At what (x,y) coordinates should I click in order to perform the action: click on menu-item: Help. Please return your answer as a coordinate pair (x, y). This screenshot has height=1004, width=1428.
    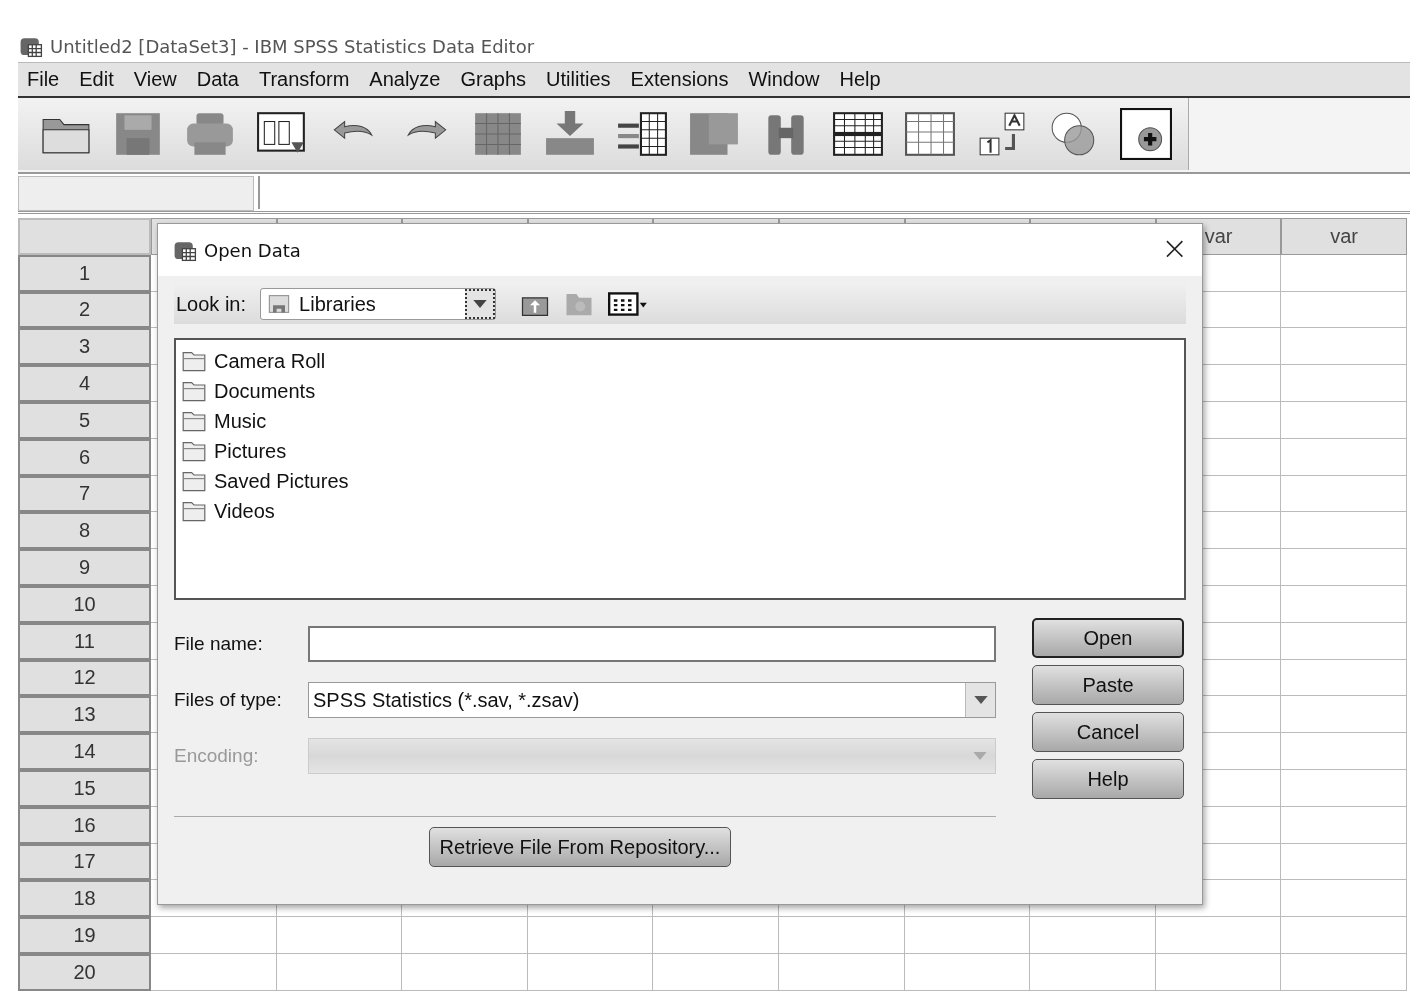
    Looking at the image, I should click on (867, 79).